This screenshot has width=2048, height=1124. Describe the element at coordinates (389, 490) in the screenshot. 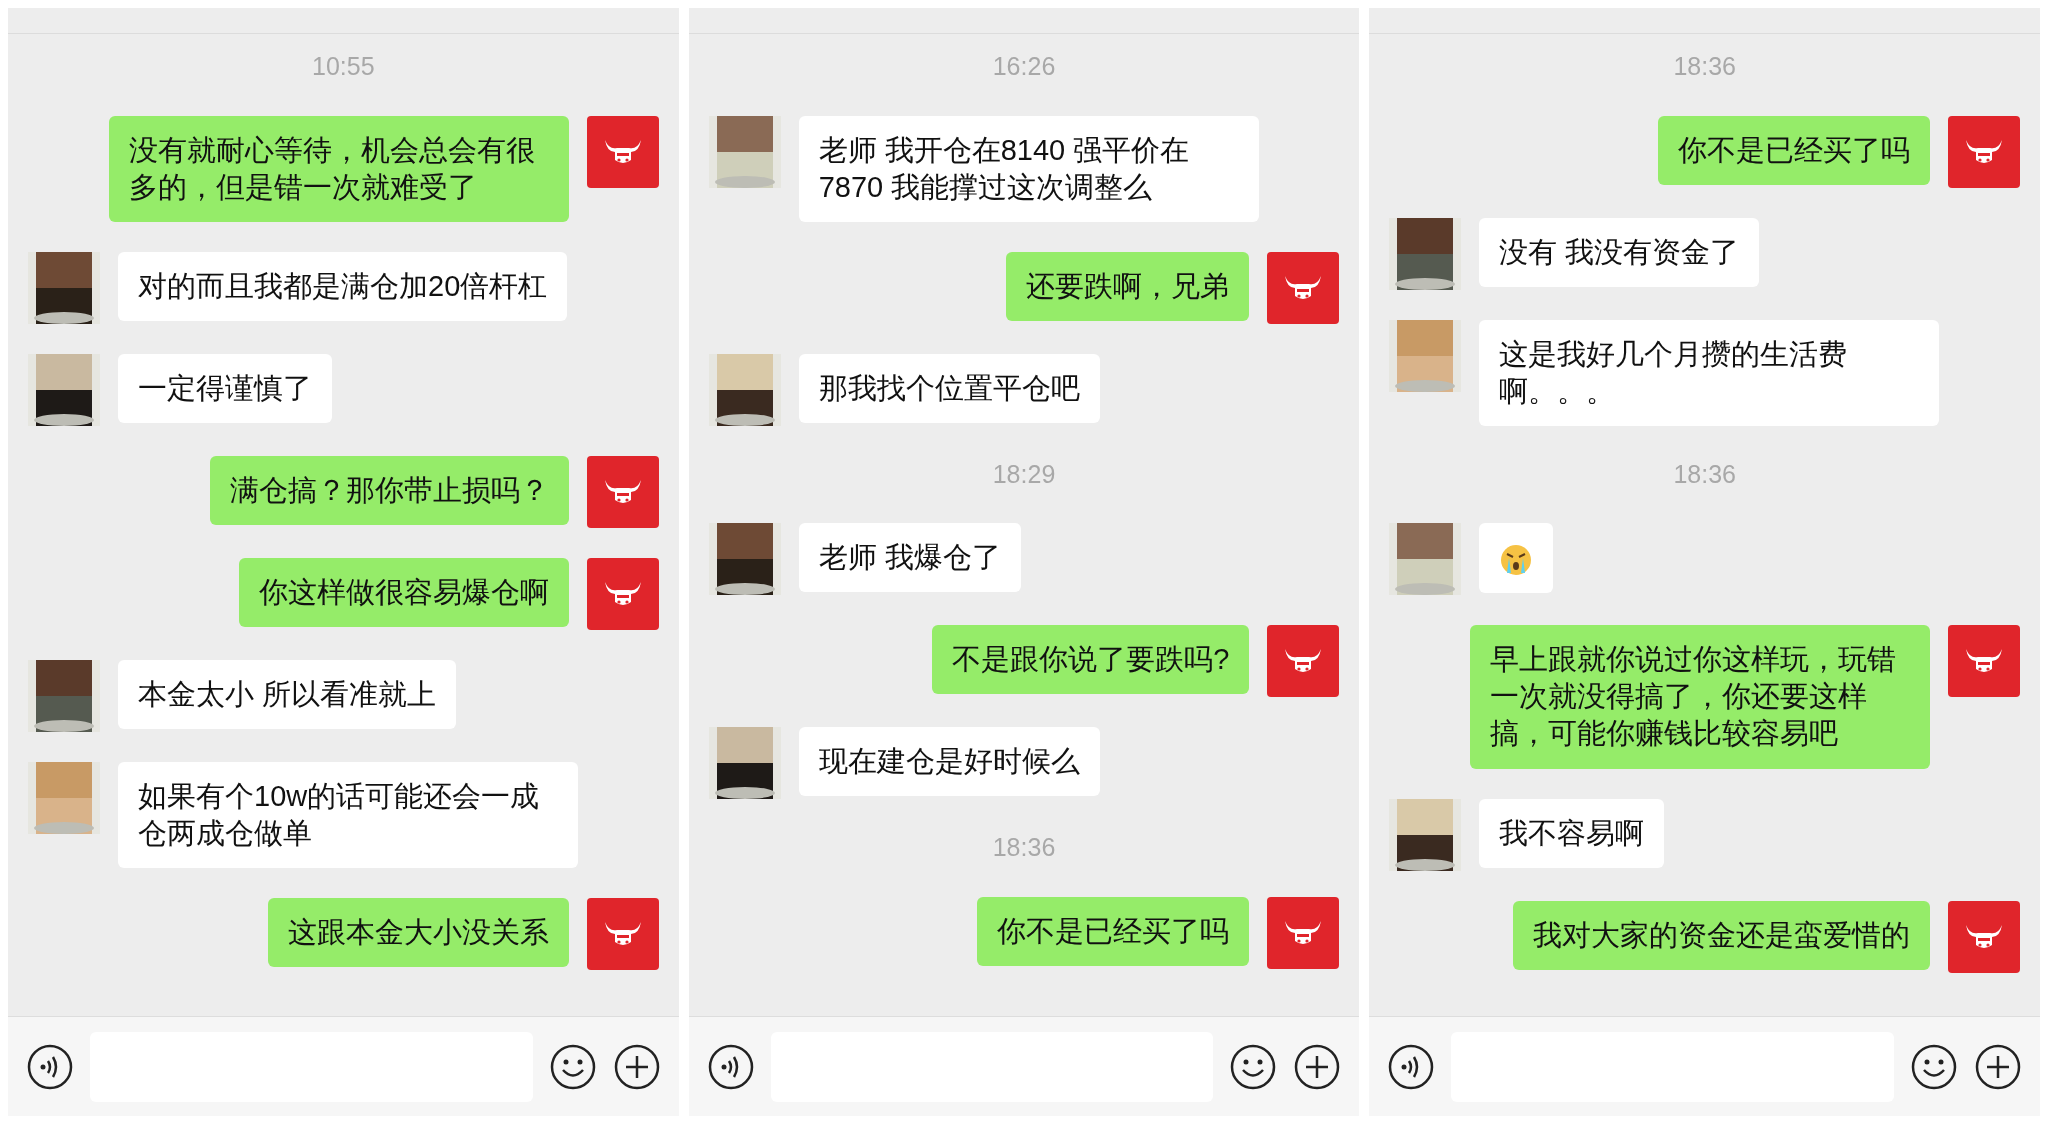

I see `message-bubble: 满仓搞？那你带止损吗？` at that location.